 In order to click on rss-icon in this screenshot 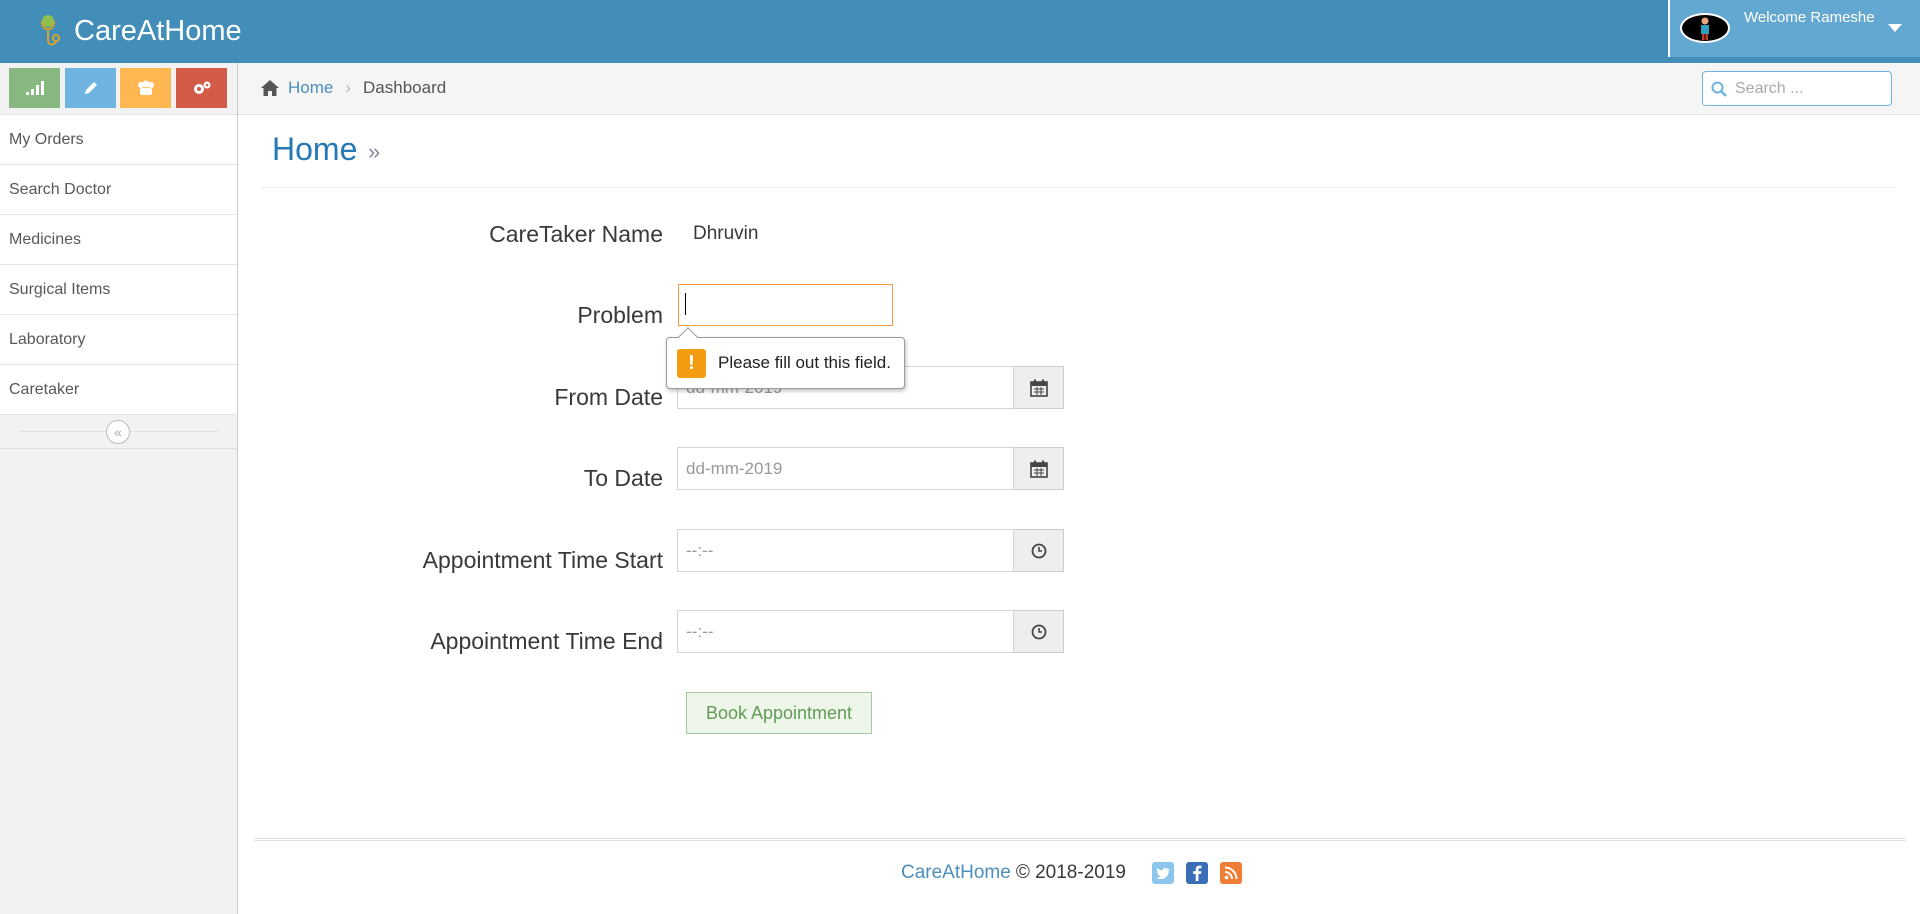, I will do `click(1230, 873)`.